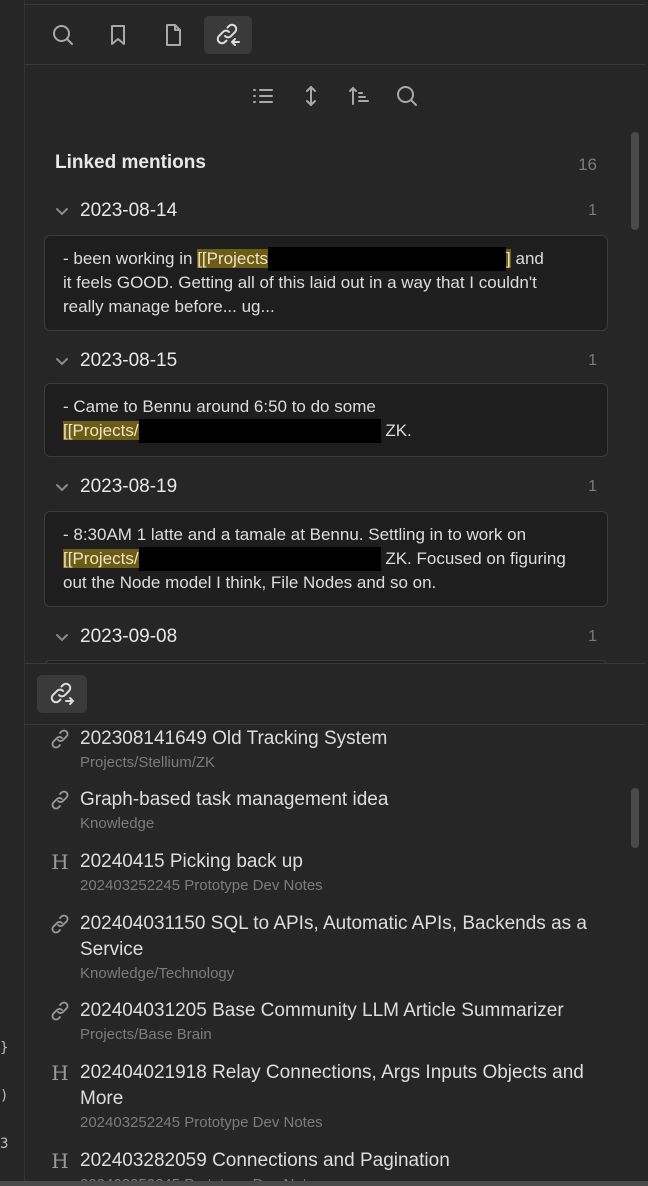 The image size is (648, 1186). Describe the element at coordinates (635, 181) in the screenshot. I see `mentions-scrollbar` at that location.